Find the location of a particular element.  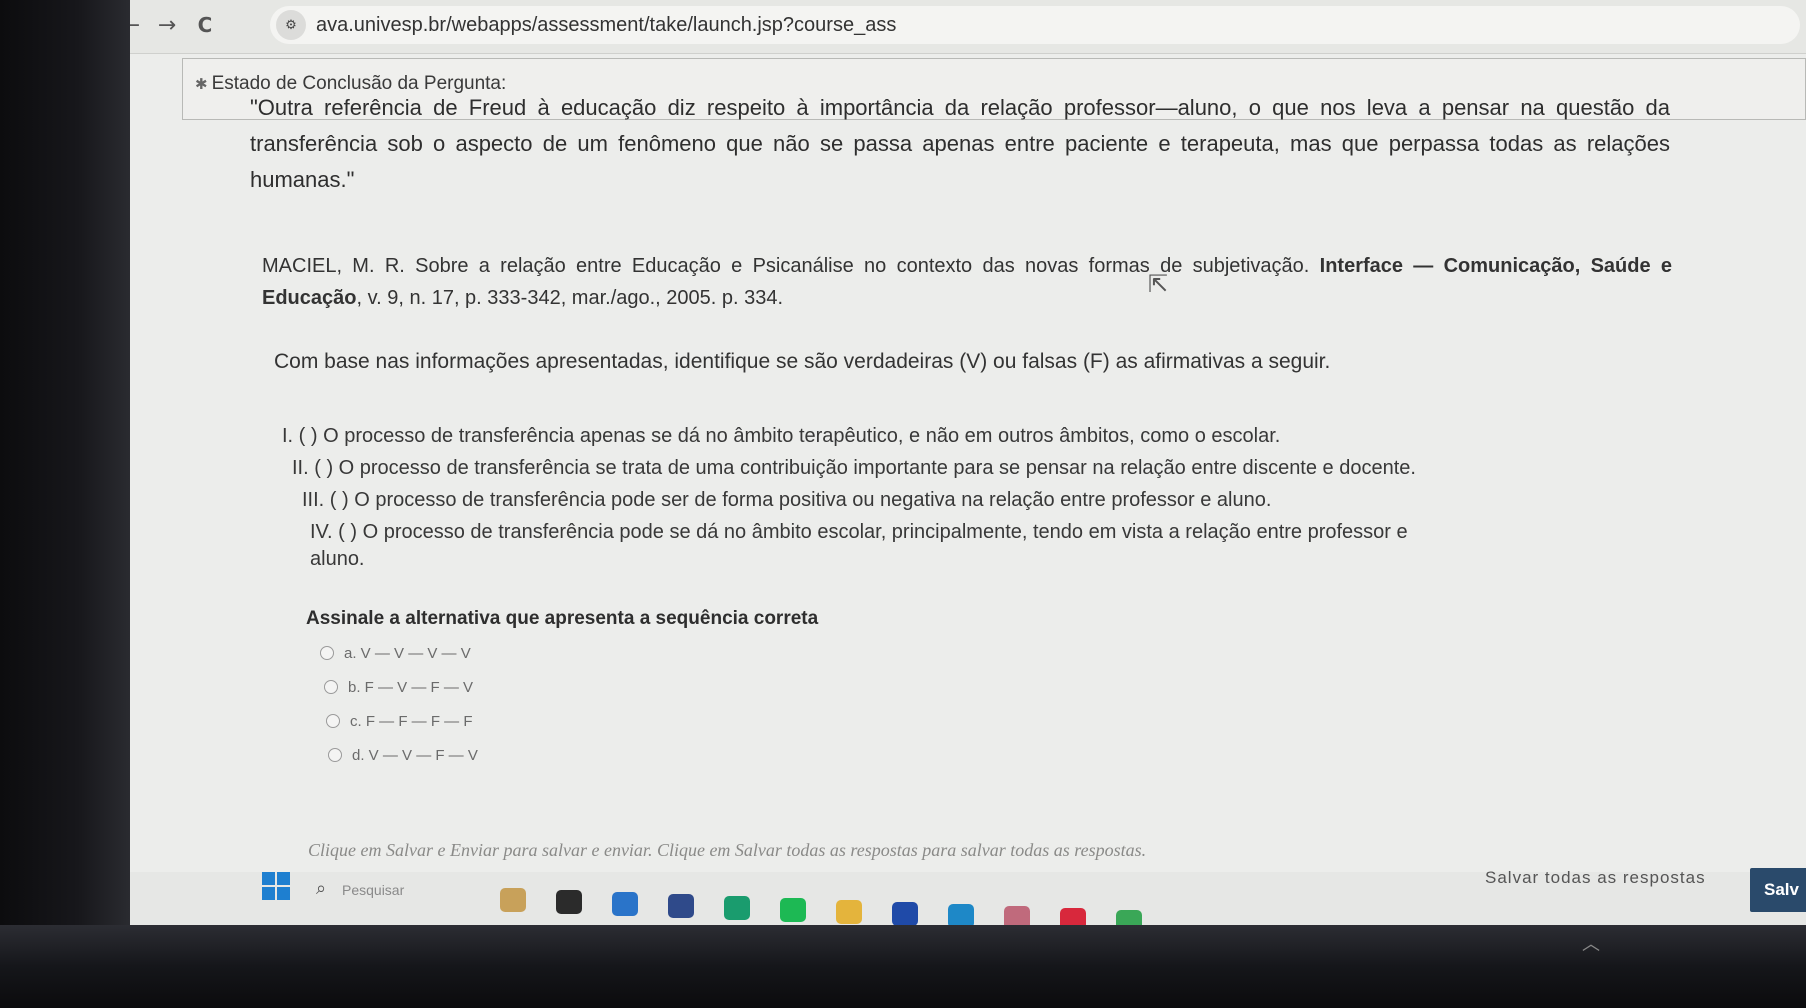

option-b-label: b. F — V — F — V is located at coordinates (410, 687).